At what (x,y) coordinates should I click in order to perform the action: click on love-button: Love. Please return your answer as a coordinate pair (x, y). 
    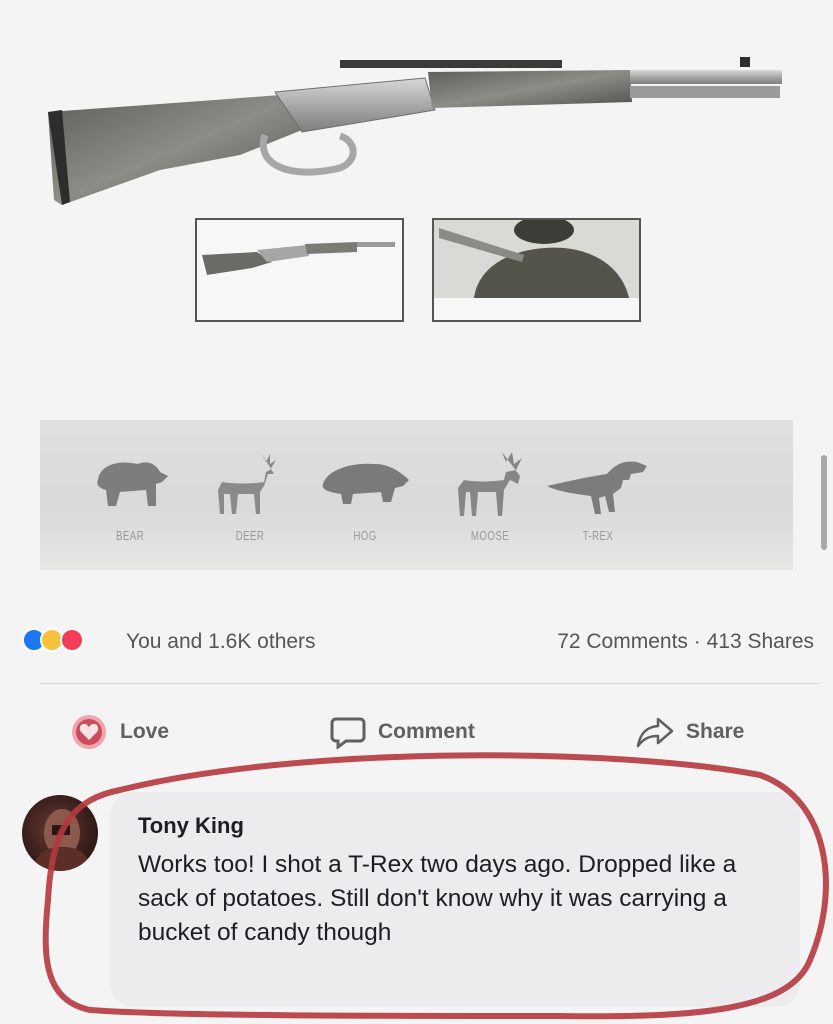
    Looking at the image, I should click on (119, 732).